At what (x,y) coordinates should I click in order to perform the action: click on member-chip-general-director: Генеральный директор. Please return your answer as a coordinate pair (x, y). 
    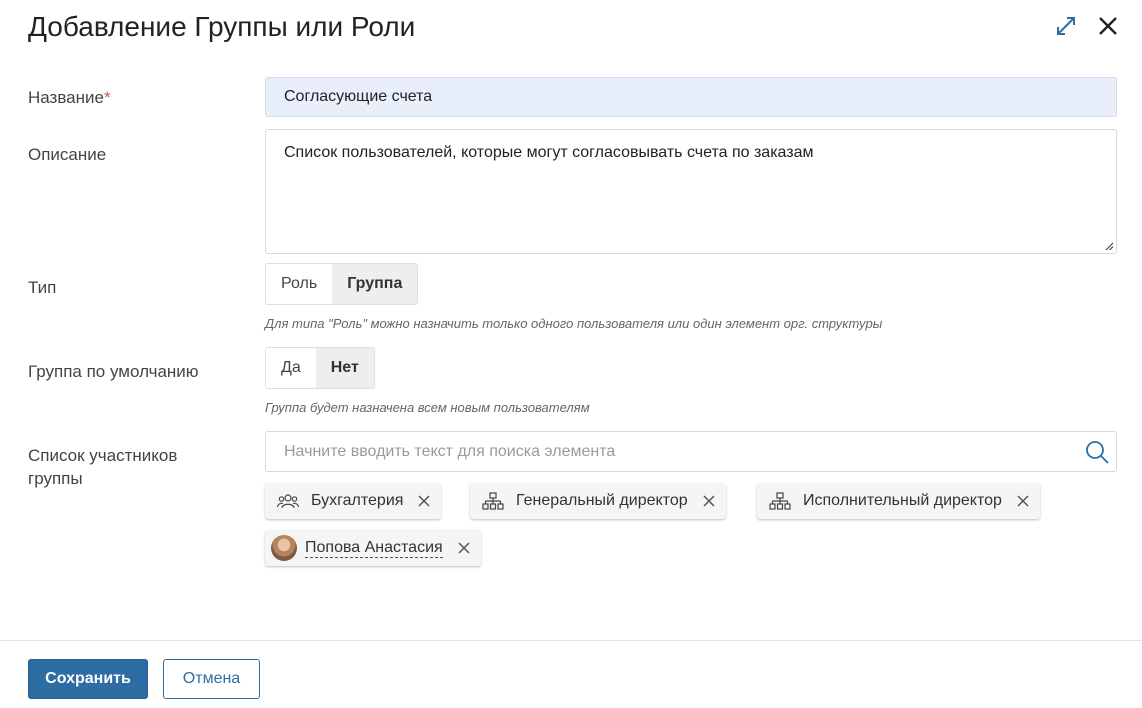
    Looking at the image, I should click on (598, 501).